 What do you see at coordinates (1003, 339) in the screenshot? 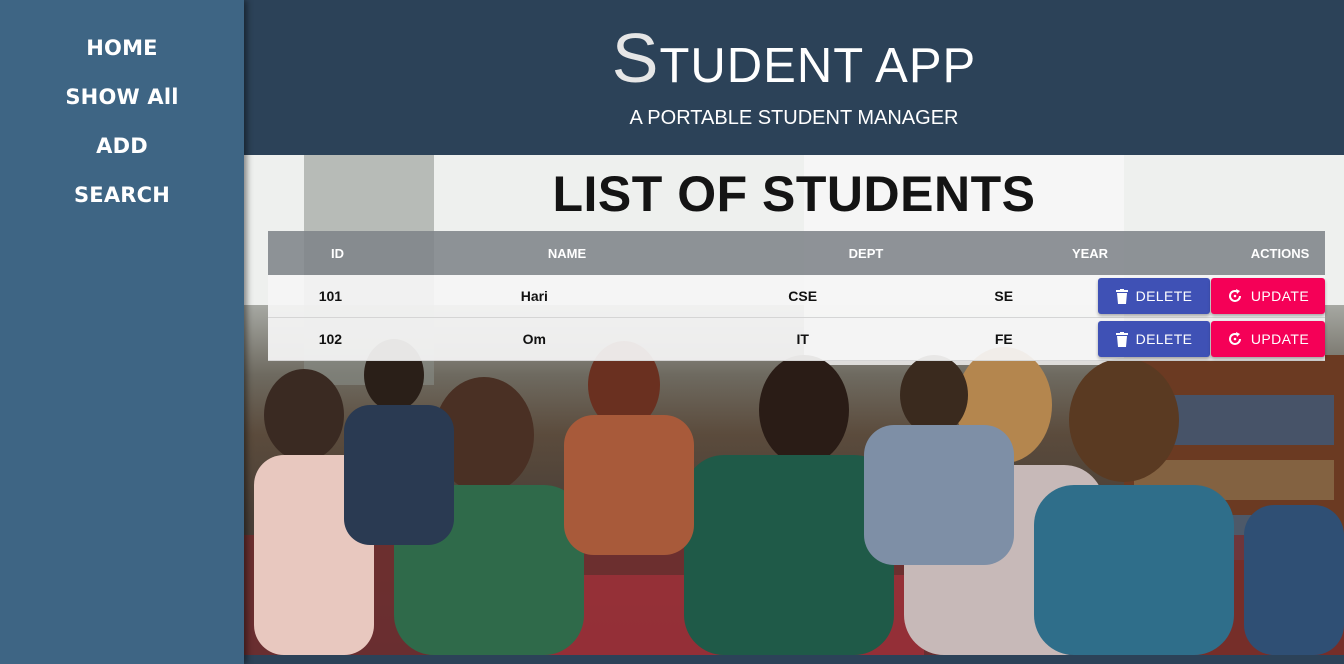
I see `cell-year: FE` at bounding box center [1003, 339].